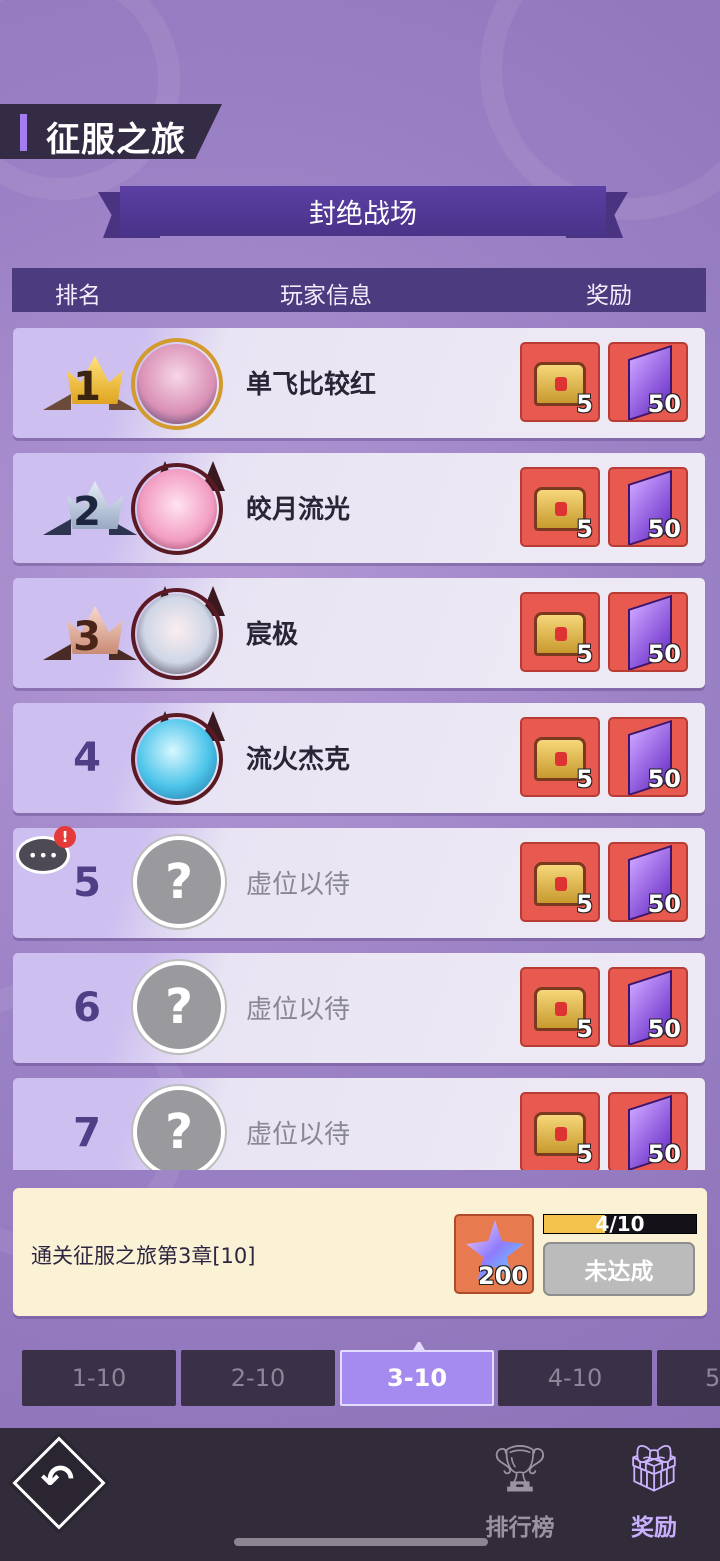 The width and height of the screenshot is (720, 1561). Describe the element at coordinates (359, 633) in the screenshot. I see `ranking-row: 3 宸极 5 50` at that location.